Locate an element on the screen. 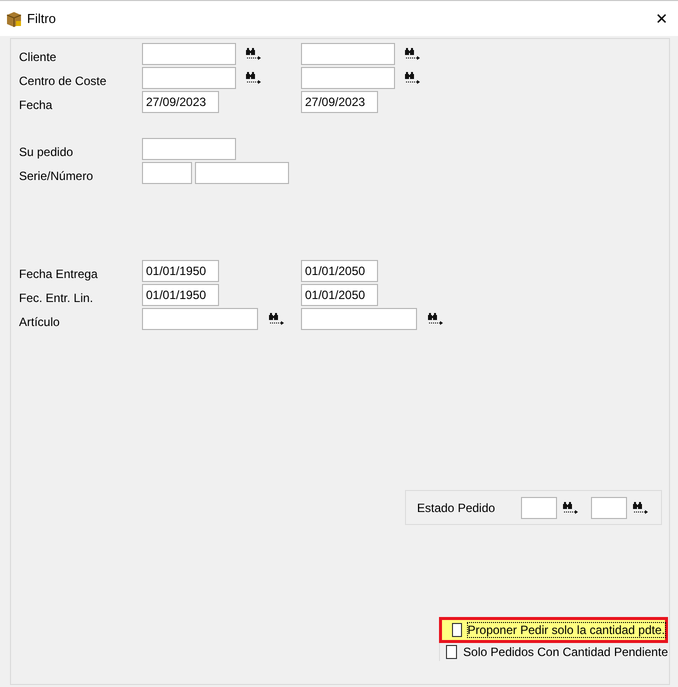 The image size is (678, 687). checkbox-row: Proponer Pedir solo la cantidad pdte. is located at coordinates (553, 630).